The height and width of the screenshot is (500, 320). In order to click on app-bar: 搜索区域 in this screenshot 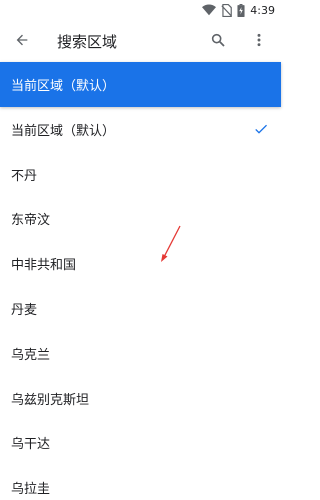, I will do `click(140, 41)`.